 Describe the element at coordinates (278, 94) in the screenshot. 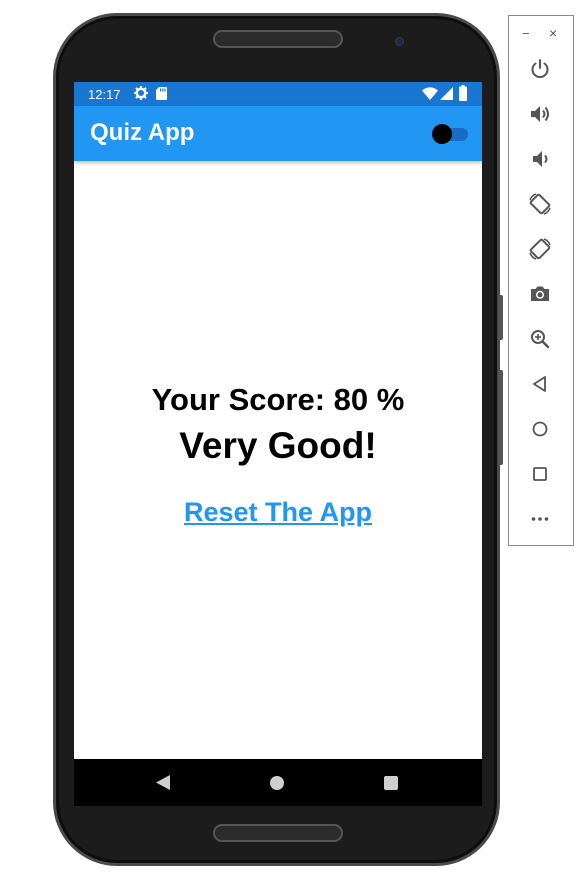

I see `status-bar: 12:17` at that location.